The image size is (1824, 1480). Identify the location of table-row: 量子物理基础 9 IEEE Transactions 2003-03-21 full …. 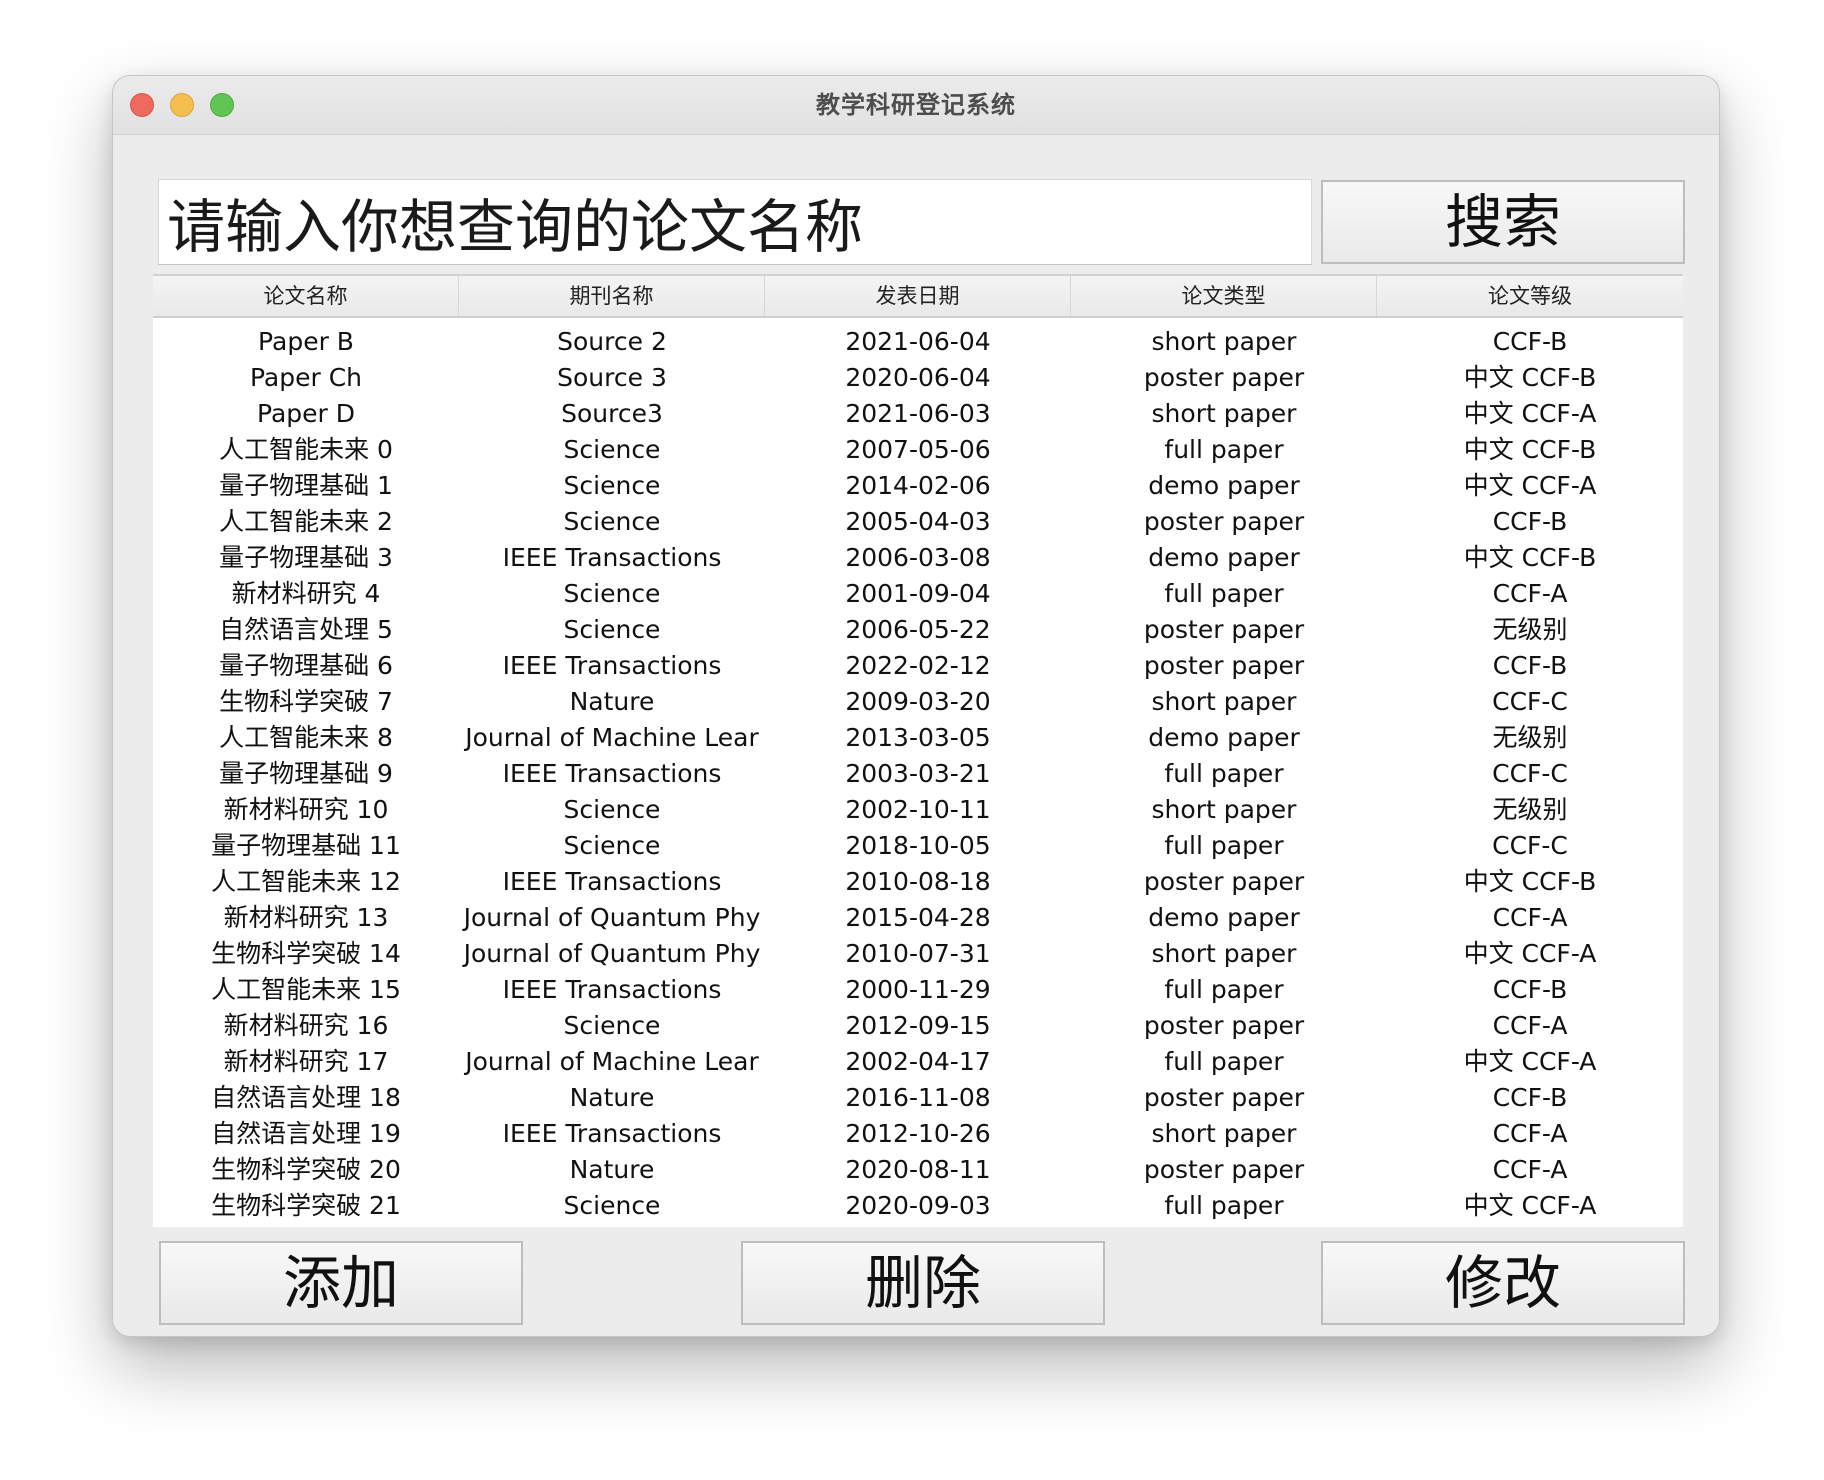
(918, 774).